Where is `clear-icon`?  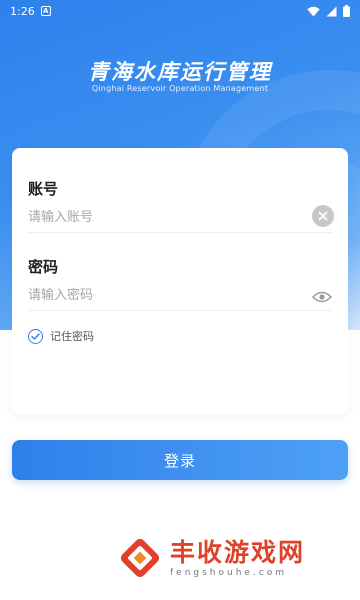 clear-icon is located at coordinates (323, 216).